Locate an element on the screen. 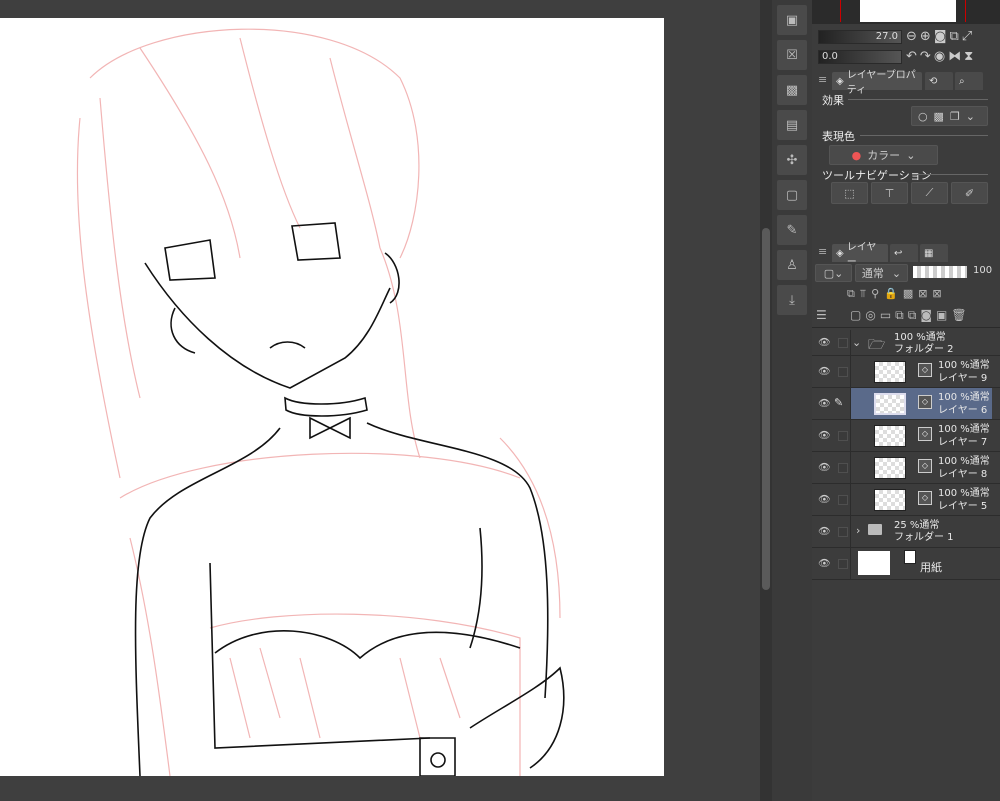 The image size is (1000, 801). tool-nav-pen-button: ✐ is located at coordinates (969, 193).